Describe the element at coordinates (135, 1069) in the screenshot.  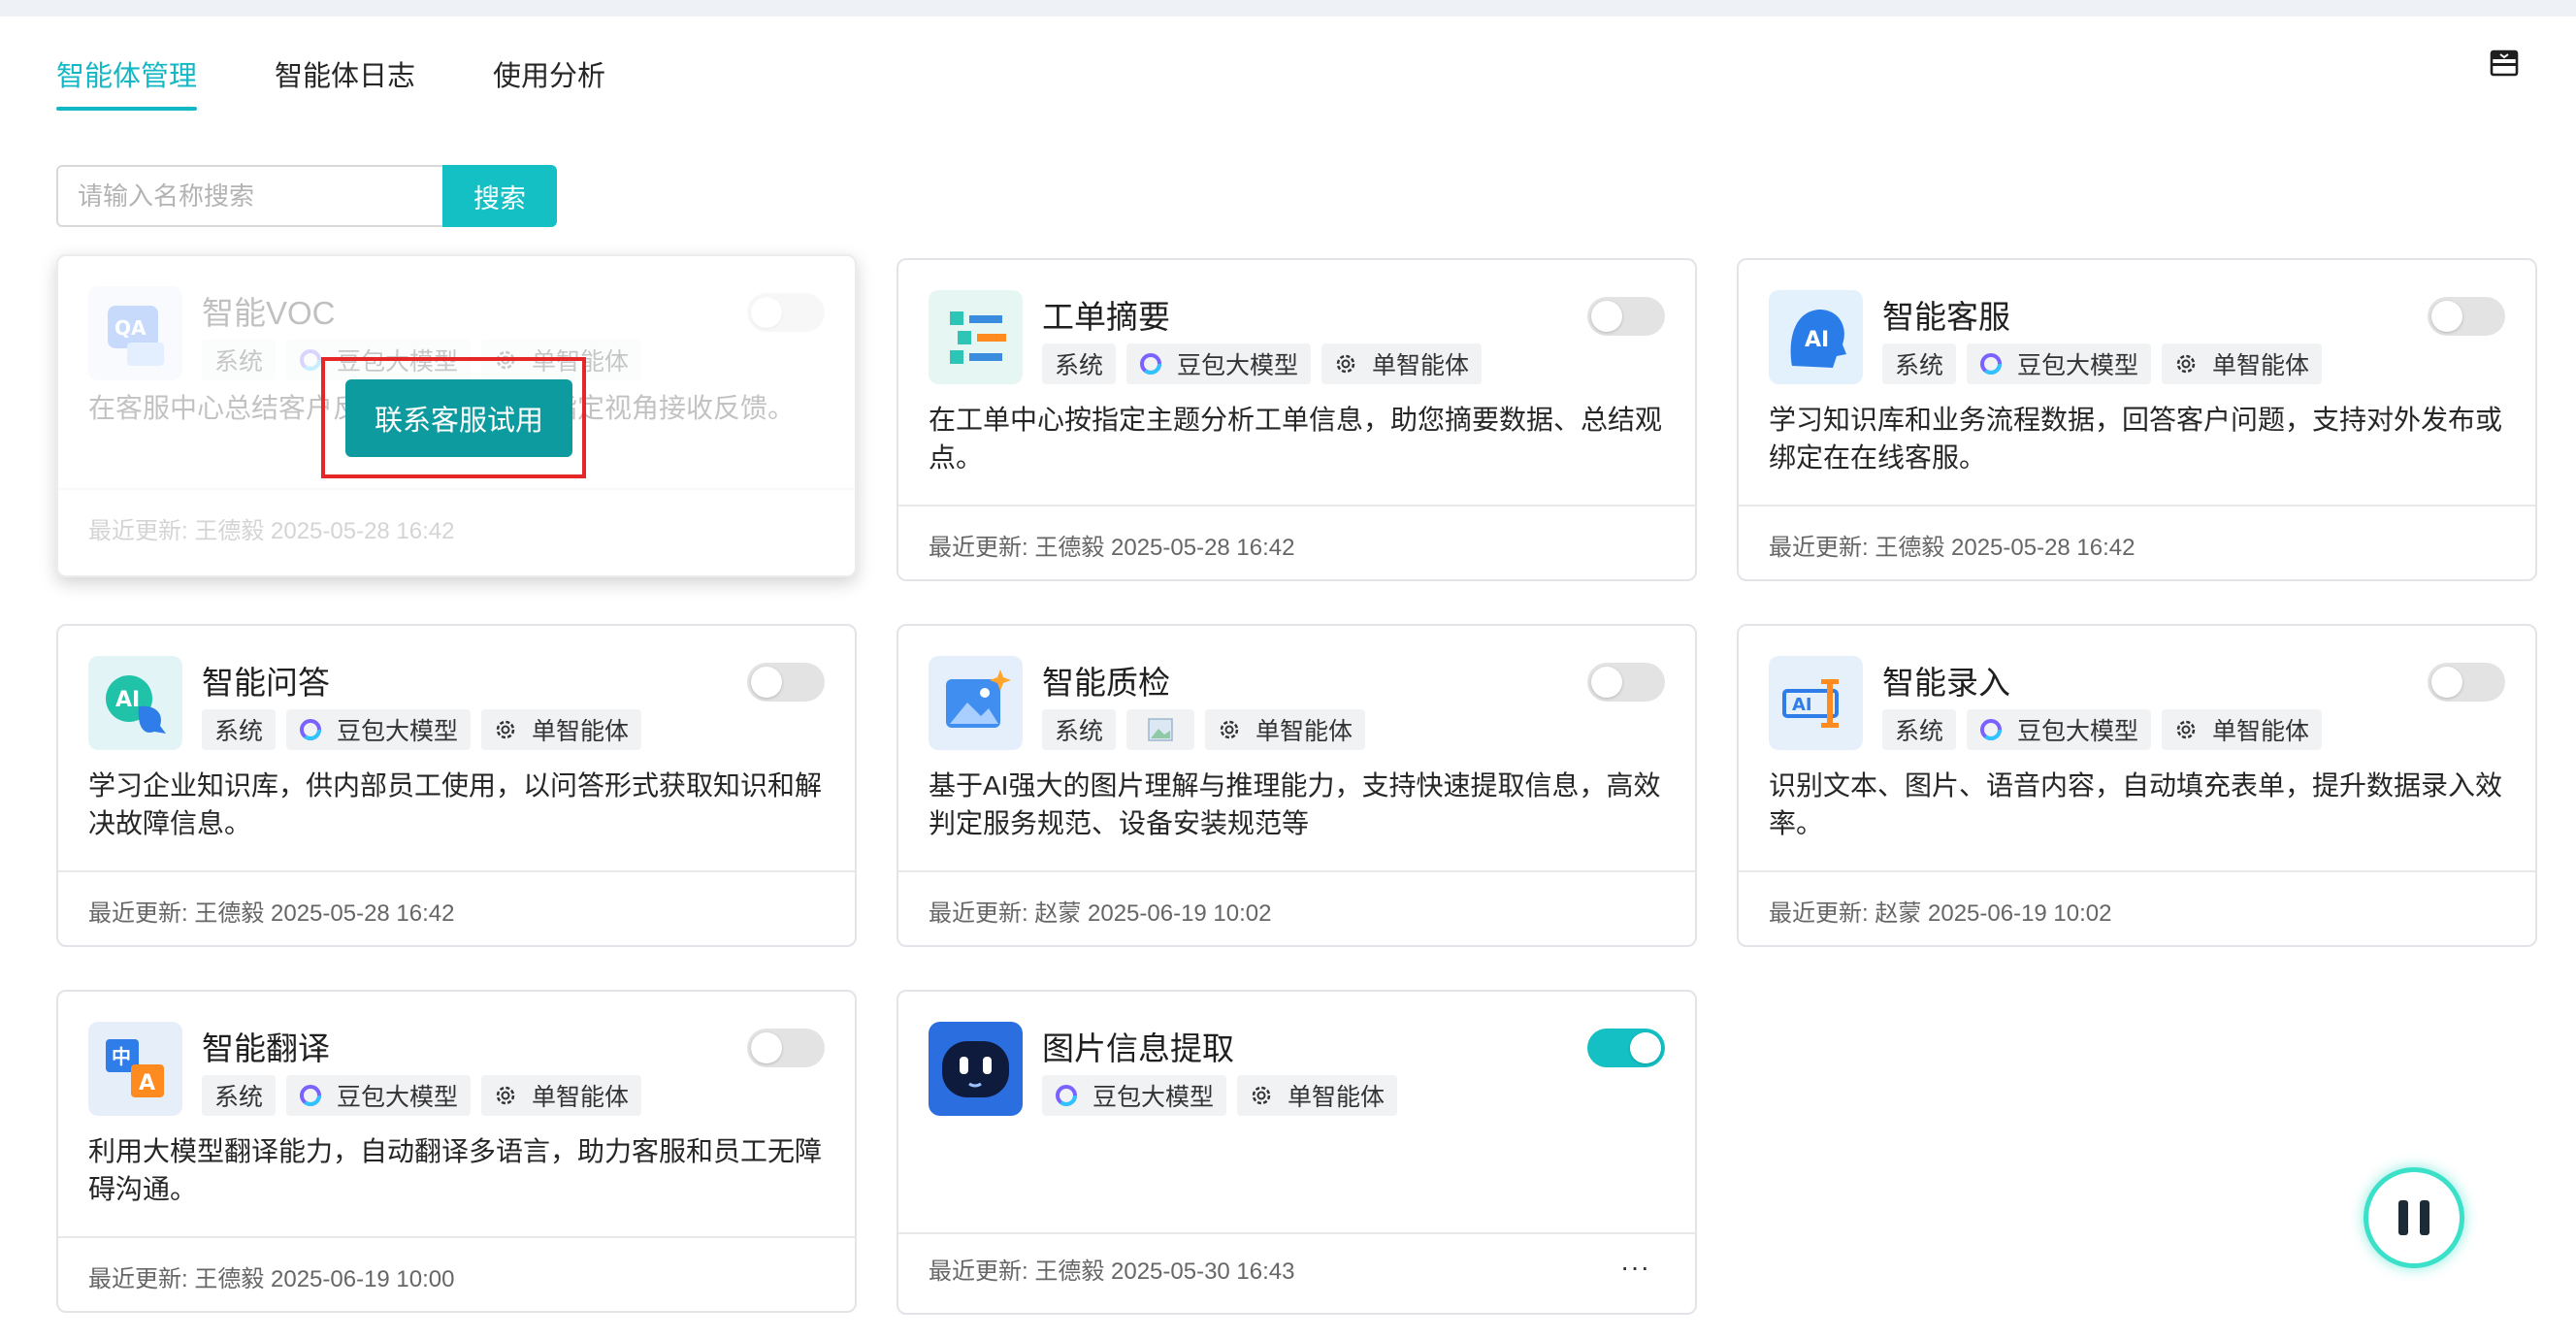
I see `translate-icon: 中 A` at that location.